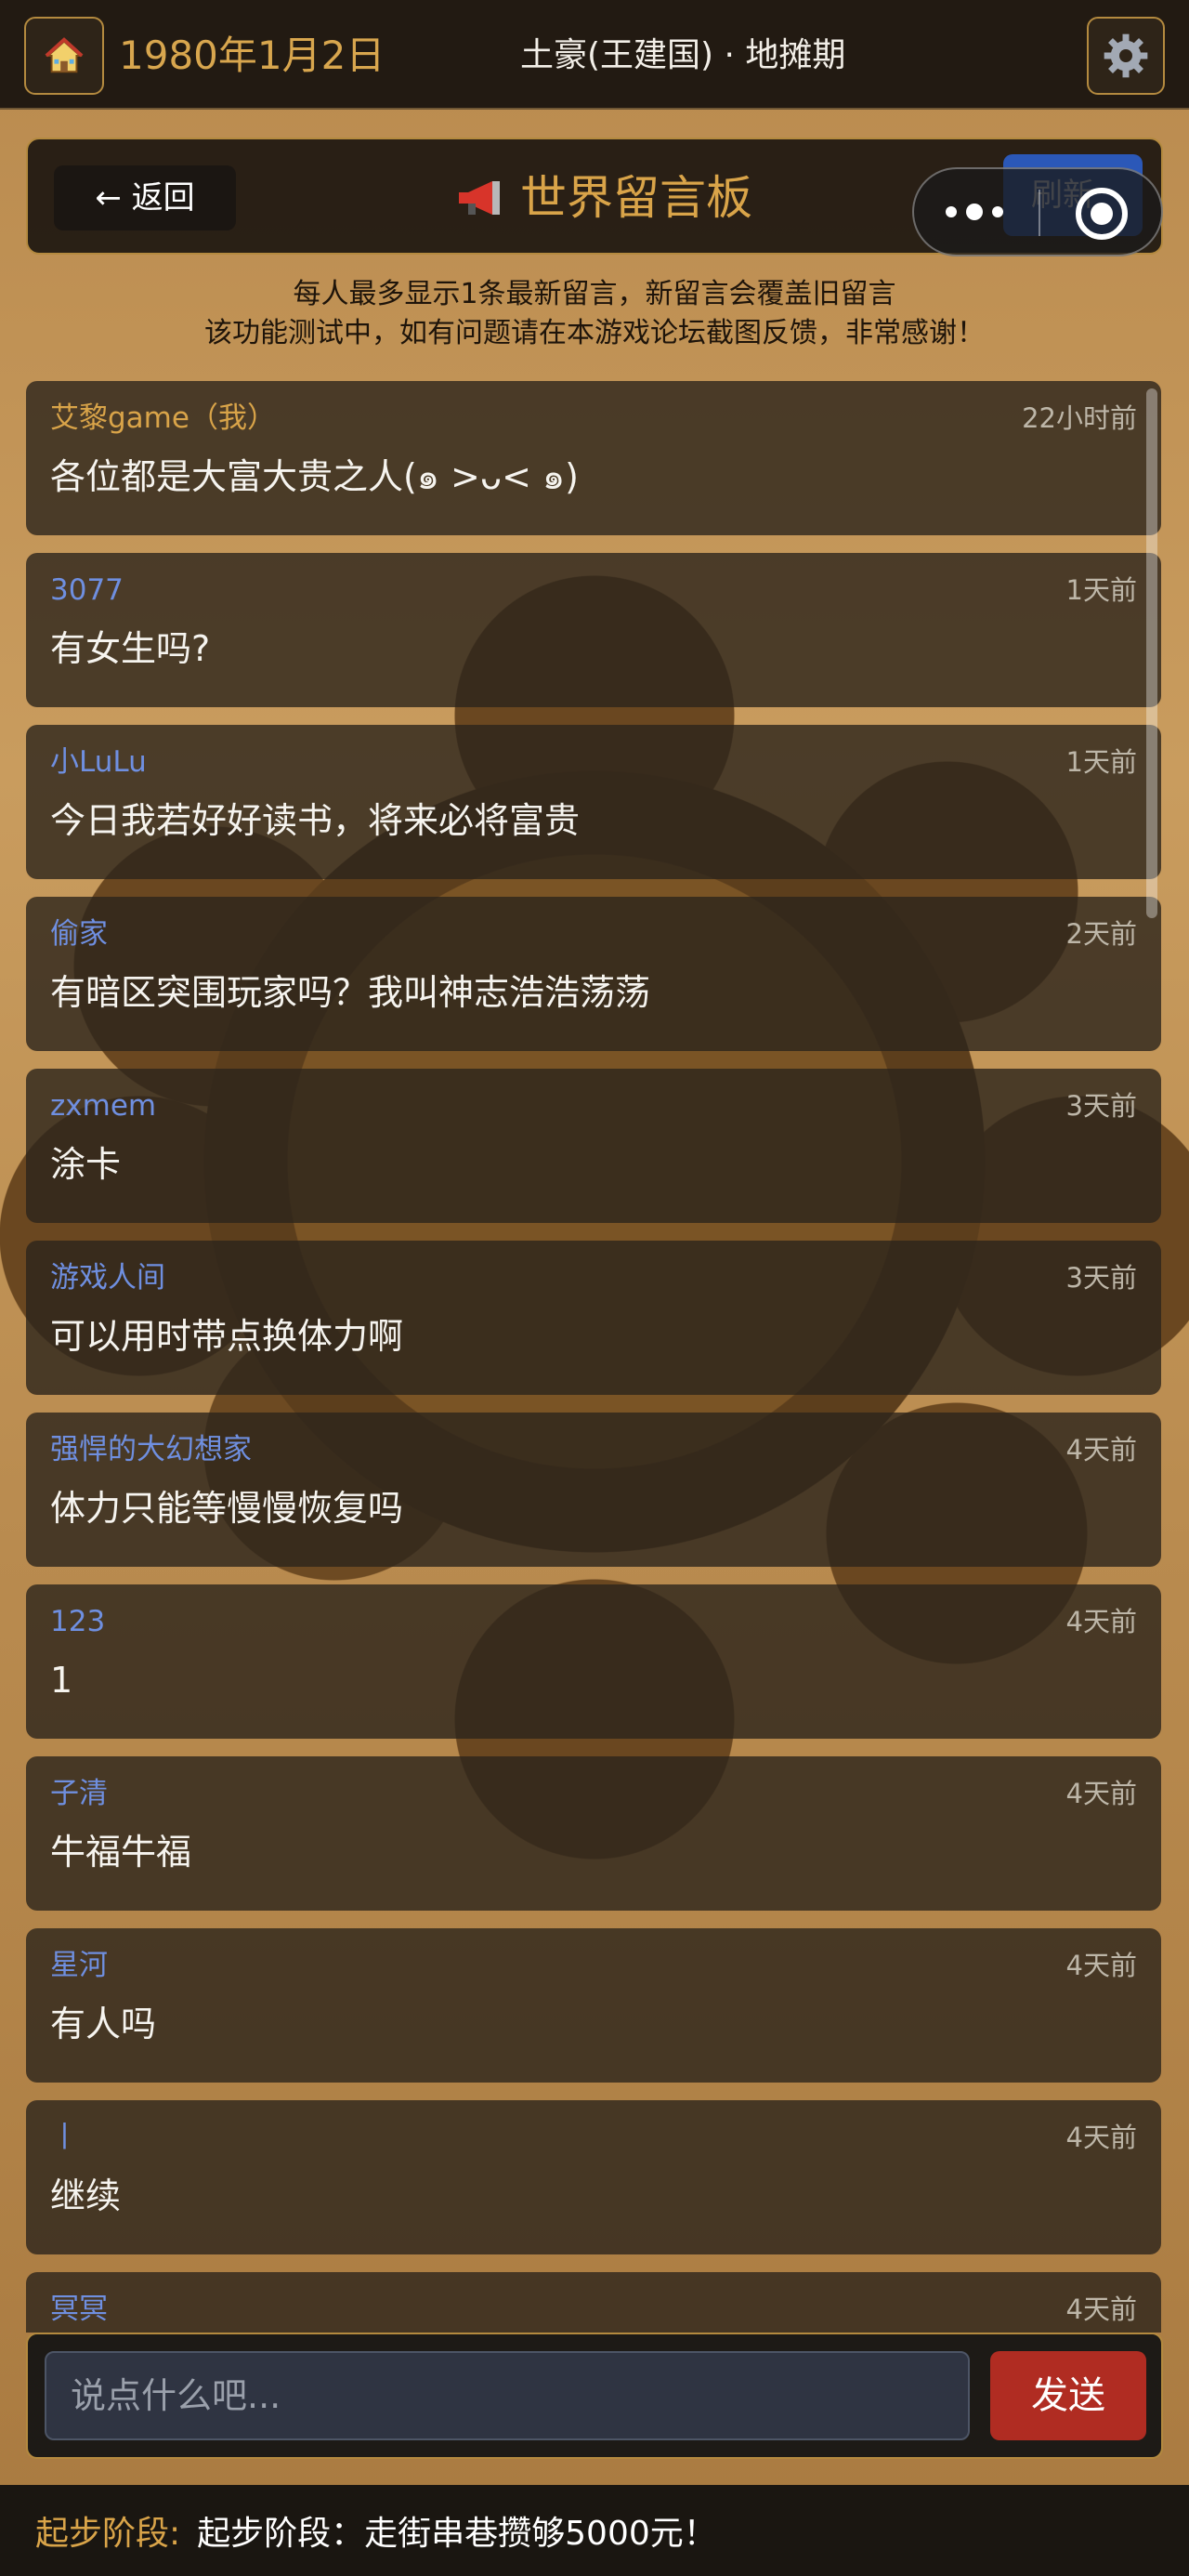  I want to click on message-item: 123 4天前 1, so click(593, 1661).